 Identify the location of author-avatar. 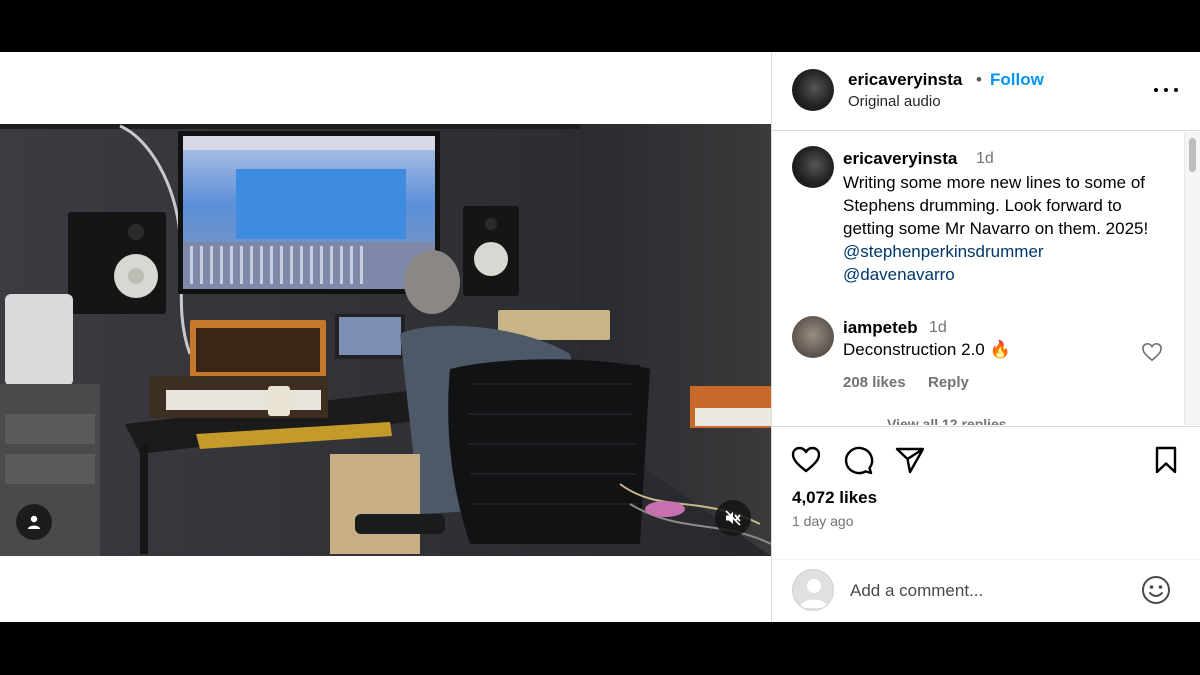
(813, 90).